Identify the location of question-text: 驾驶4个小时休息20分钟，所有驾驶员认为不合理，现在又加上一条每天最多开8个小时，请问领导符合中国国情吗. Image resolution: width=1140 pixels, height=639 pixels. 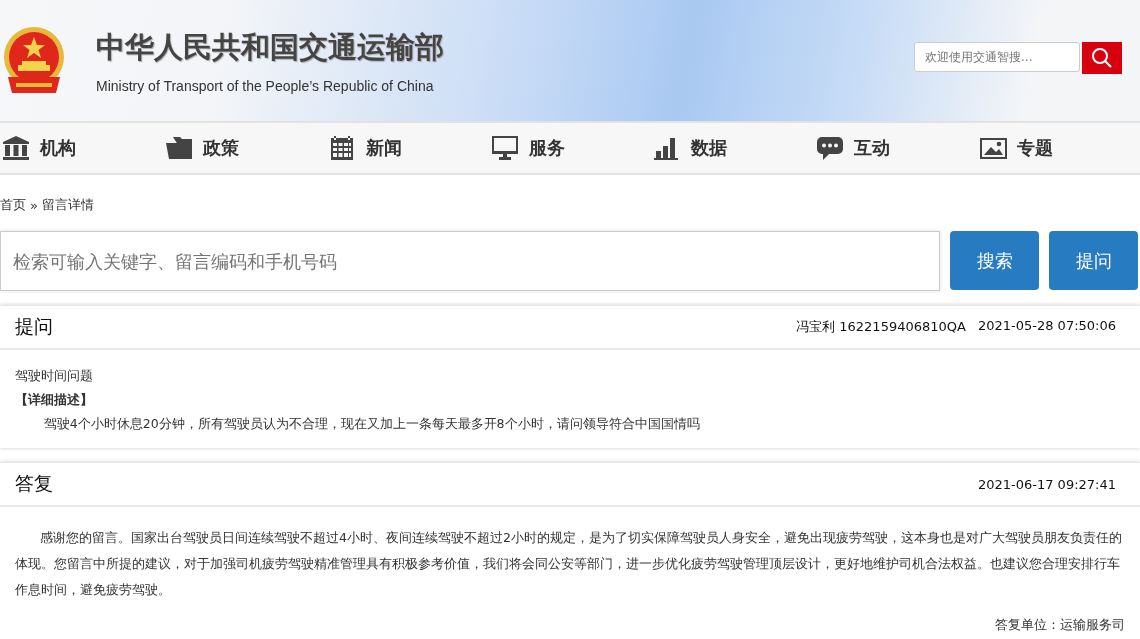
(371, 424).